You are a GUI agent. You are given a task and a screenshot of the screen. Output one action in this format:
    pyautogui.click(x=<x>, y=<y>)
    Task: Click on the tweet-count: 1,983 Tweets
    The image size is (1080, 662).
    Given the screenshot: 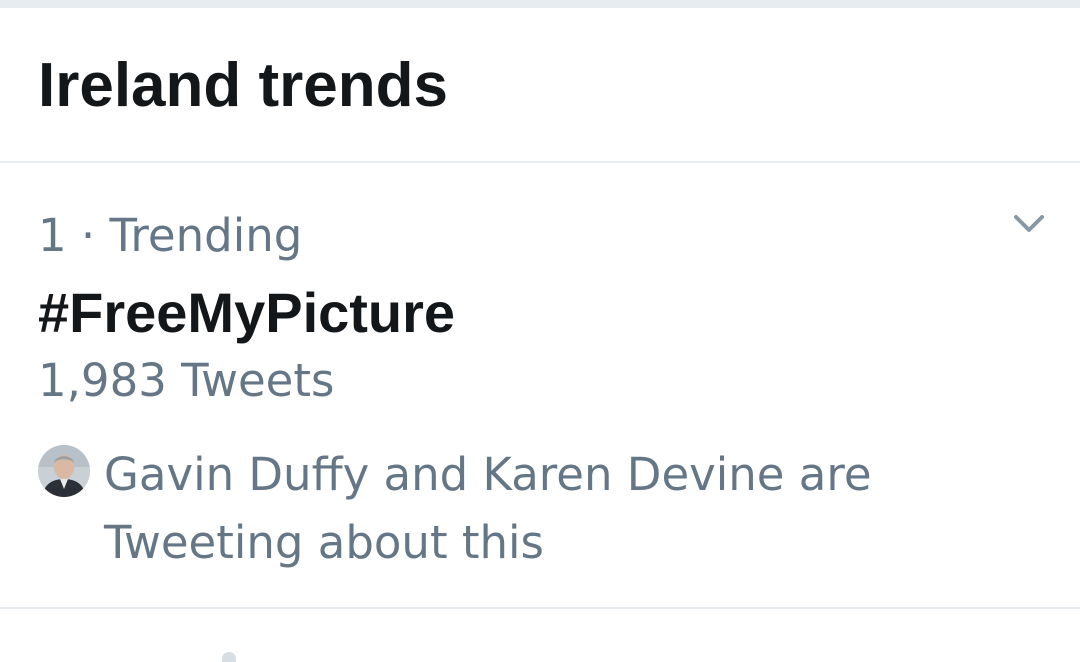 What is the action you would take?
    pyautogui.click(x=186, y=380)
    